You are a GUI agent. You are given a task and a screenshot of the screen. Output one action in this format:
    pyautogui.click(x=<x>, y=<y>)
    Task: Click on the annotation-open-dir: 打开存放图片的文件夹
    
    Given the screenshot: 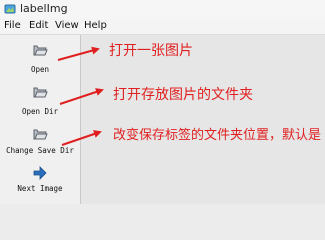 What is the action you would take?
    pyautogui.click(x=183, y=95)
    